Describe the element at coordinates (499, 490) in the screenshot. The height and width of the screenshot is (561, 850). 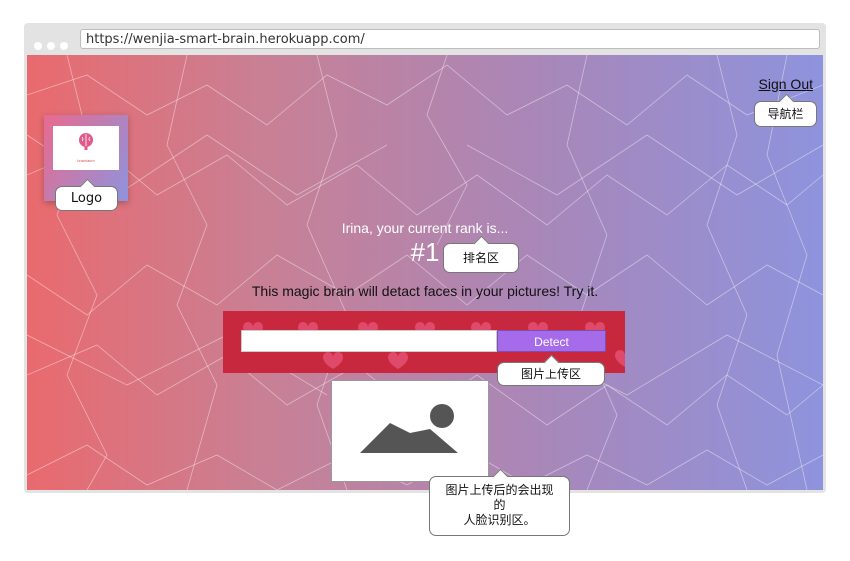
I see `annotation-face-line1: 图片上传后的会出现` at that location.